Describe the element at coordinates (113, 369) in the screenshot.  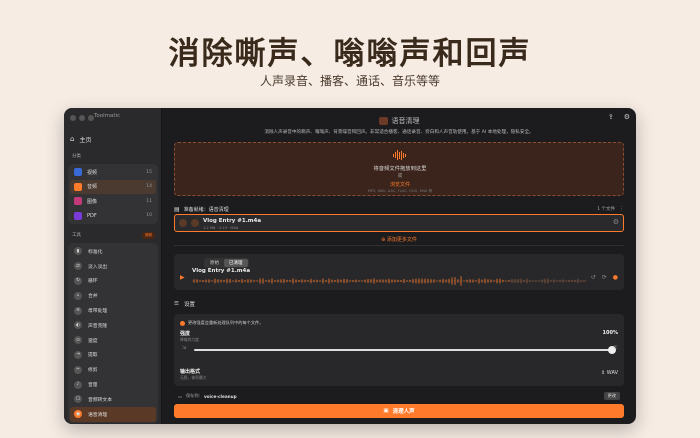
I see `sidebar-item-tool: ✂ 修剪` at that location.